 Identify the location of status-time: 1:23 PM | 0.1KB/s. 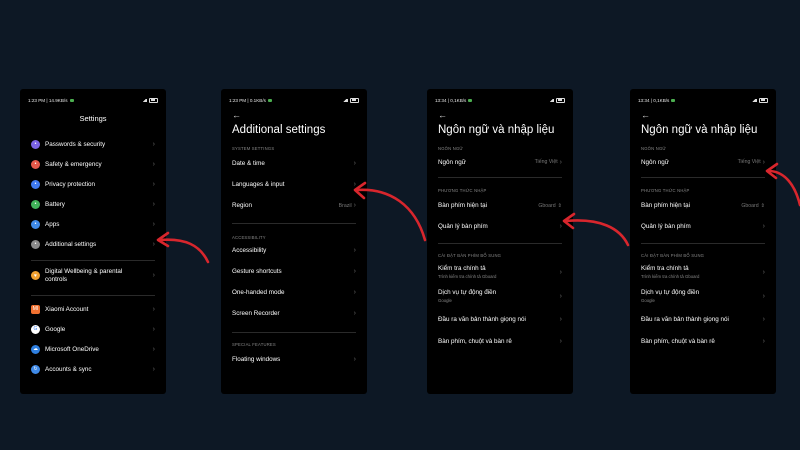
(247, 100).